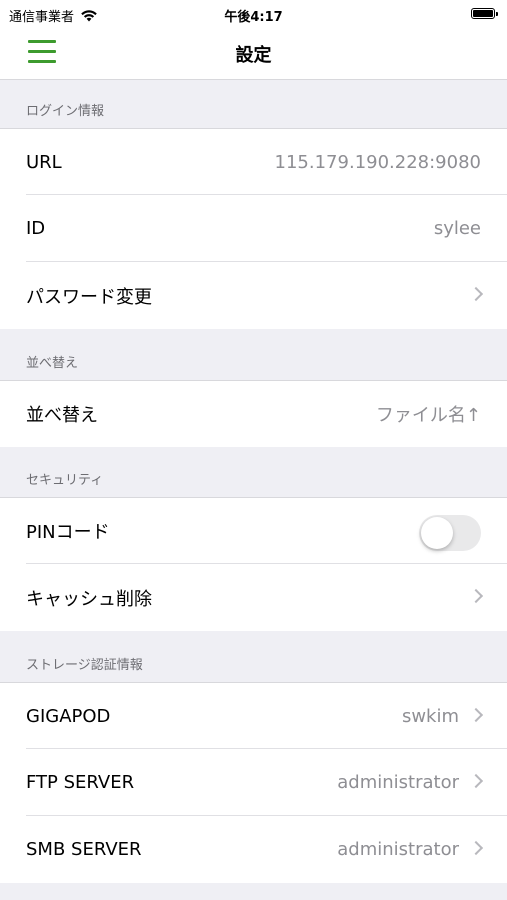  What do you see at coordinates (84, 849) in the screenshot?
I see `row-label: SMB SERVER` at bounding box center [84, 849].